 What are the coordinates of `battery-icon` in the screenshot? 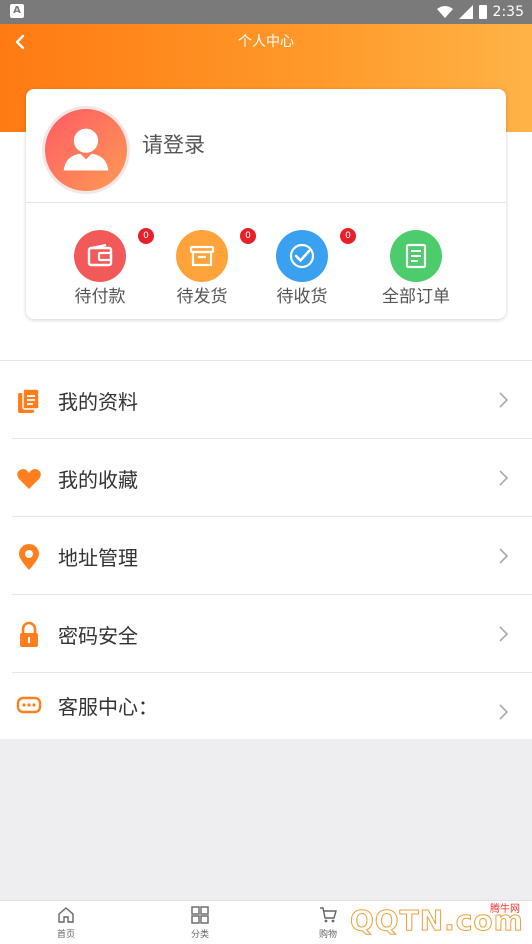 It's located at (482, 12).